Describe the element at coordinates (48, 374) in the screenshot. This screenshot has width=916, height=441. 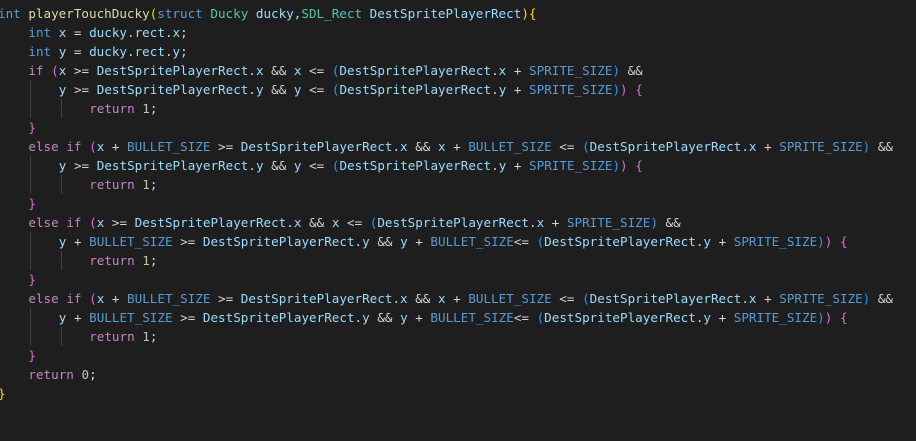
I see `code-line-content: return 0;` at that location.